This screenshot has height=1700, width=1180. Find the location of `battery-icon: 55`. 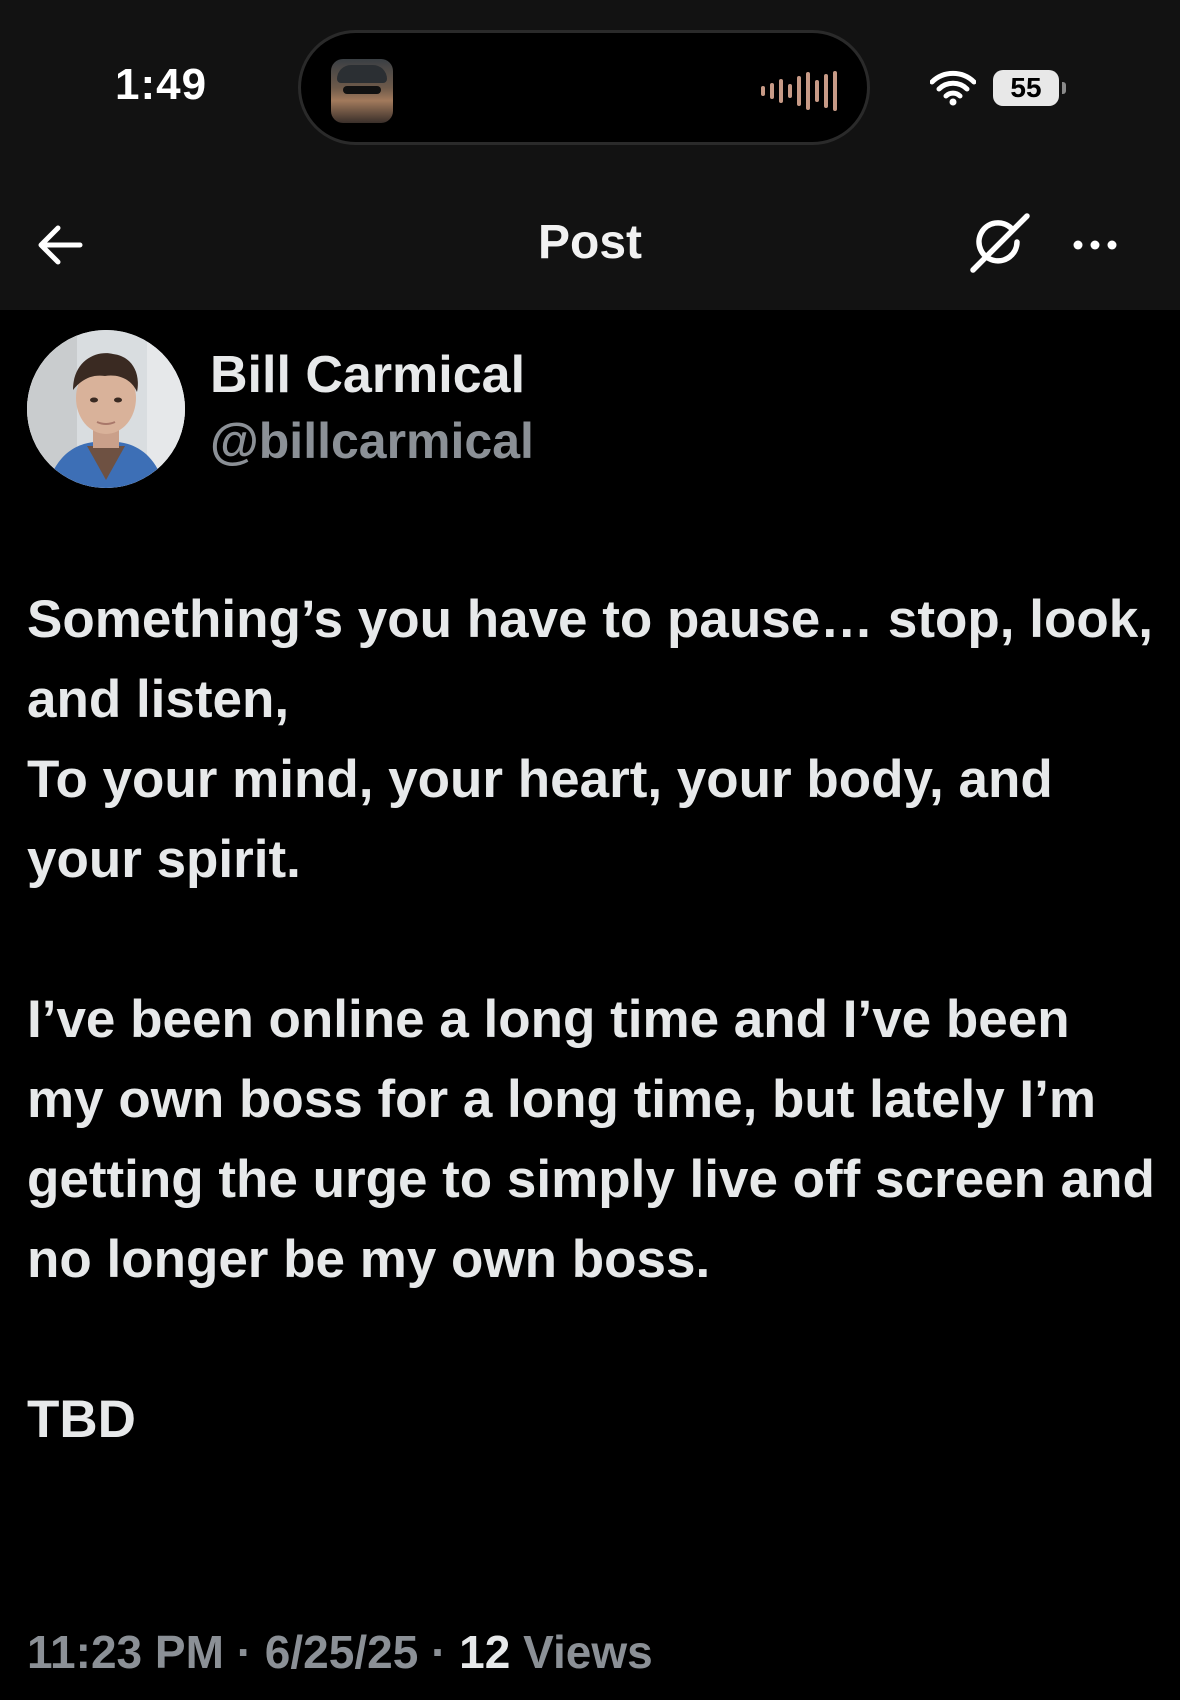

battery-icon: 55 is located at coordinates (1026, 88).